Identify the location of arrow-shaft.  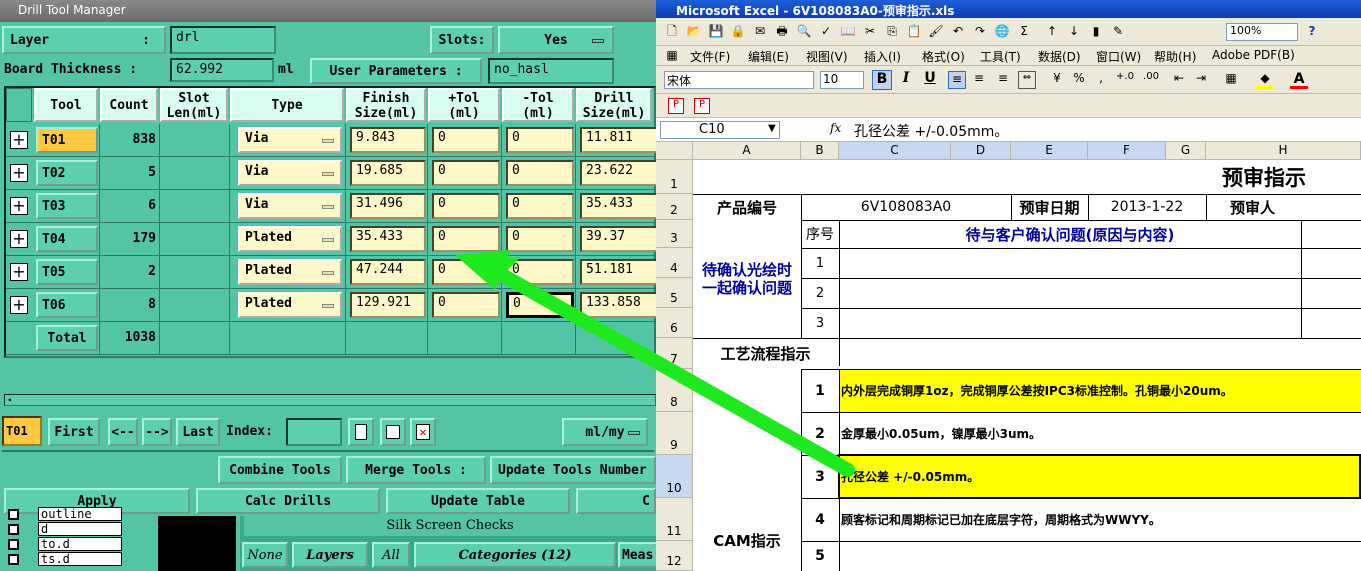
(669, 369).